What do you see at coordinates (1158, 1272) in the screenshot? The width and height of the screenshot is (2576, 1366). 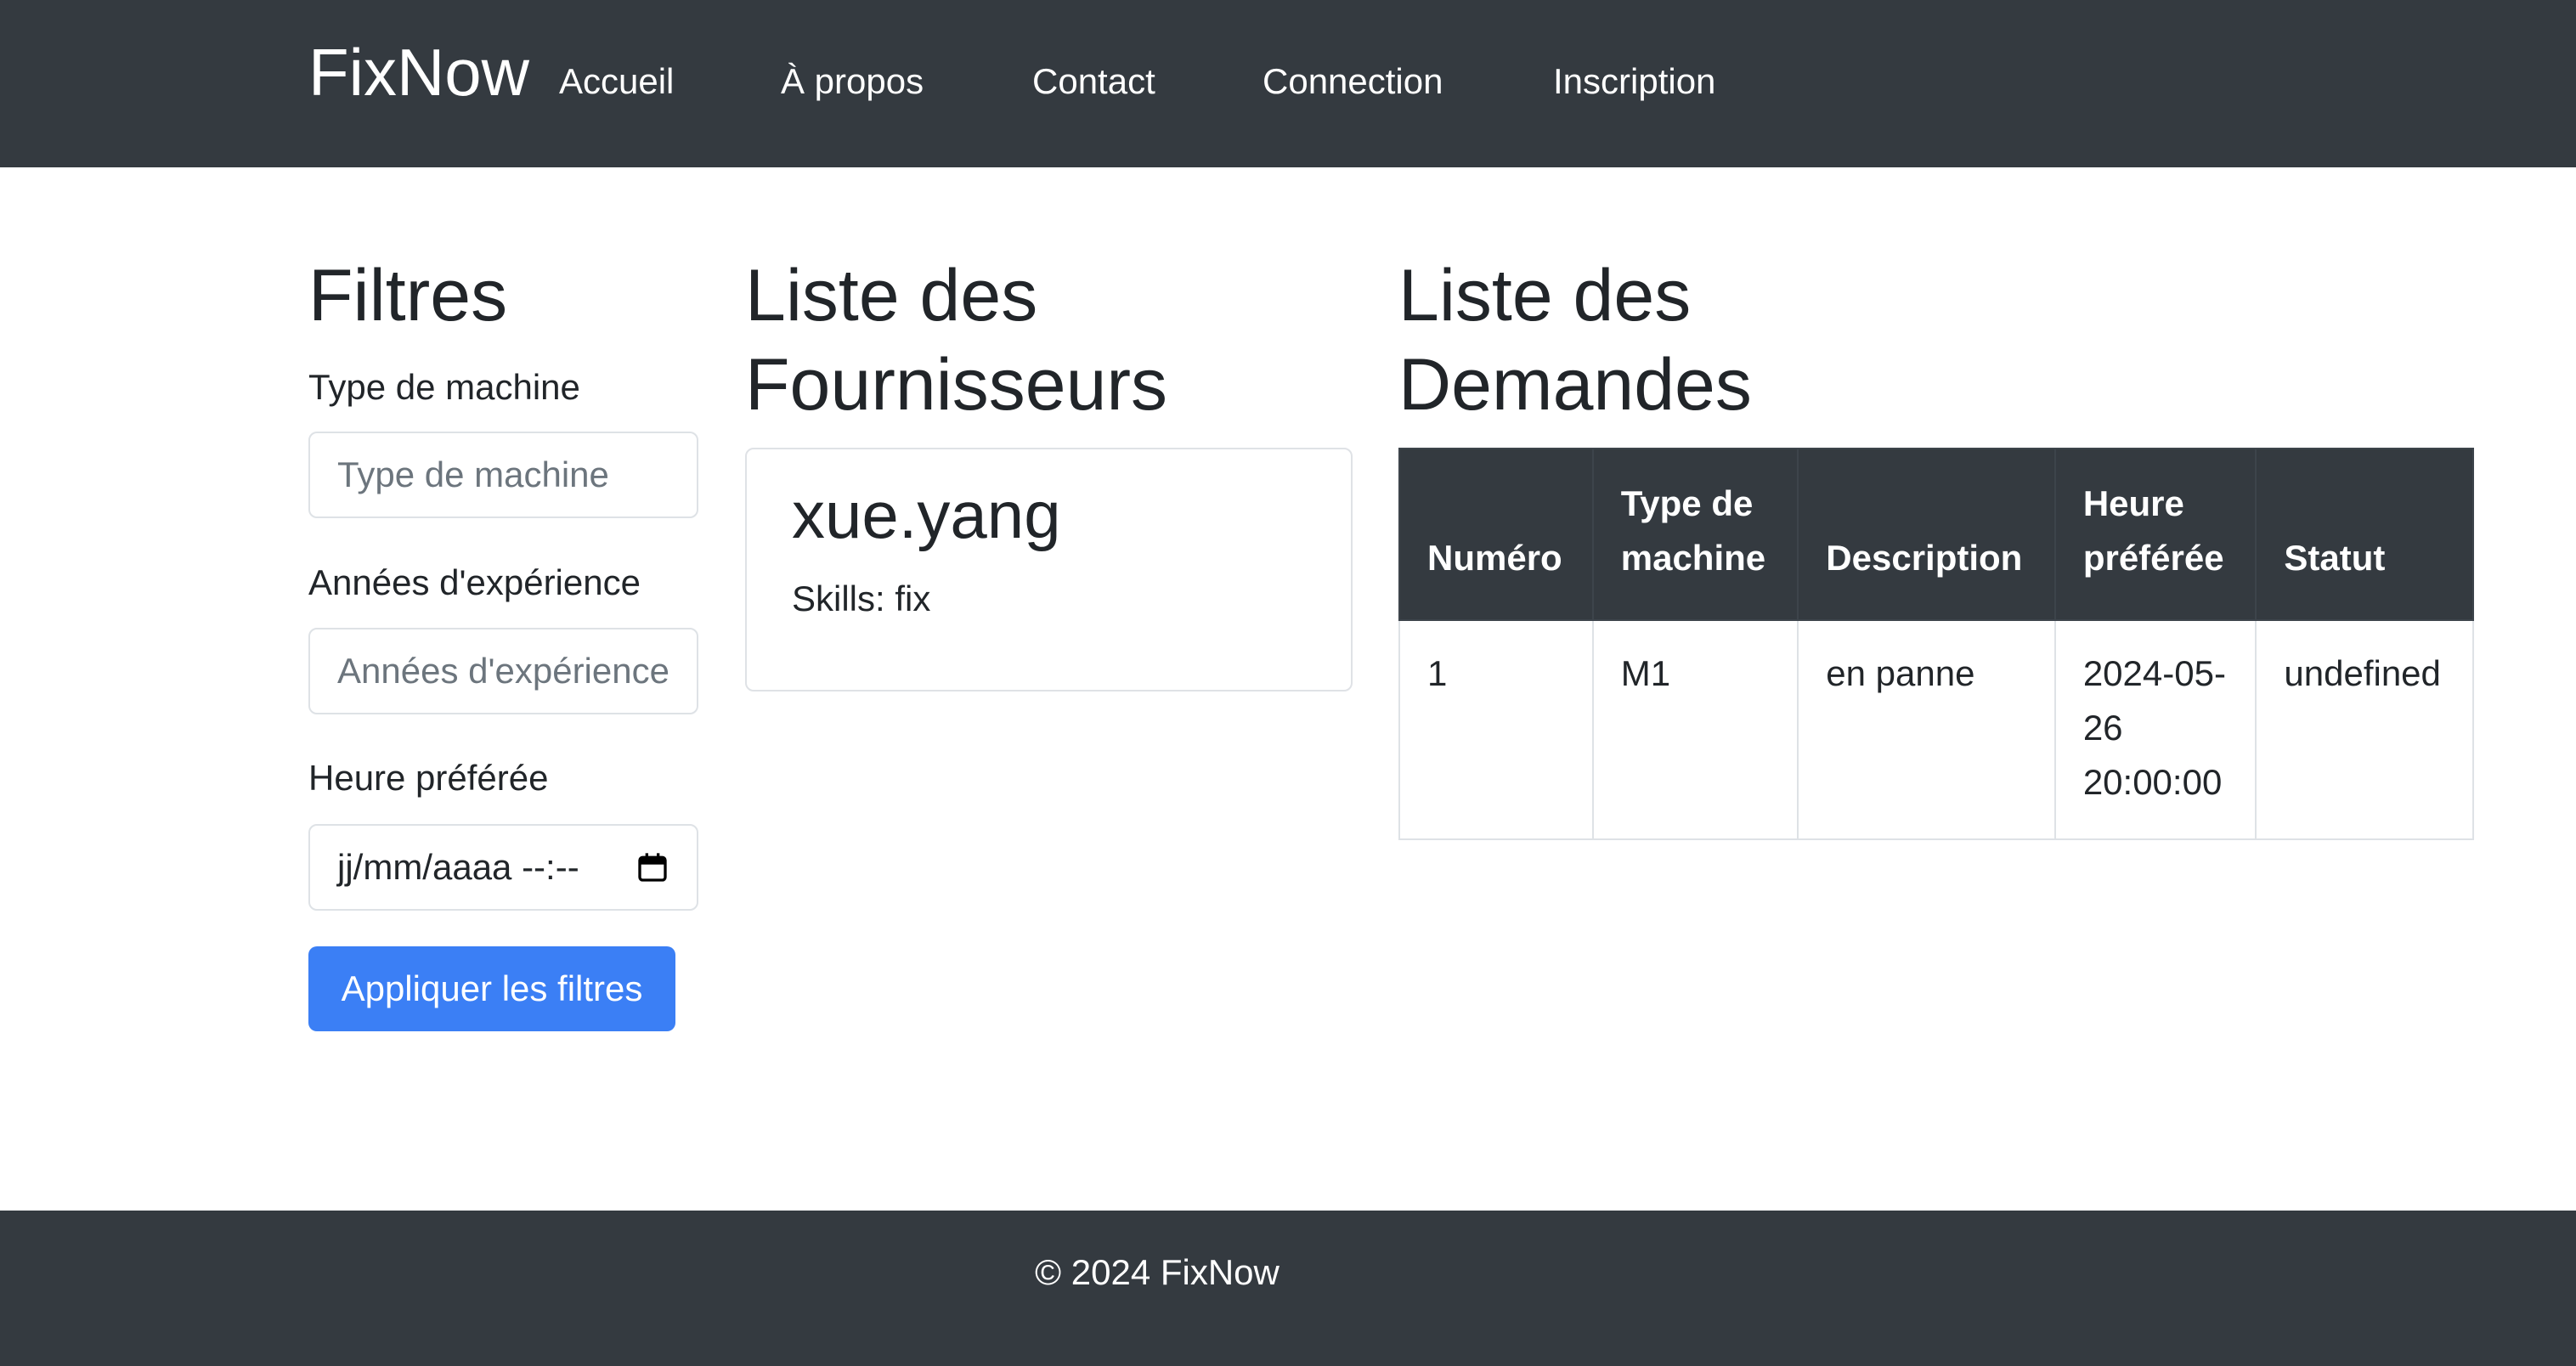 I see `copyright-text: © 2024 FixNow` at bounding box center [1158, 1272].